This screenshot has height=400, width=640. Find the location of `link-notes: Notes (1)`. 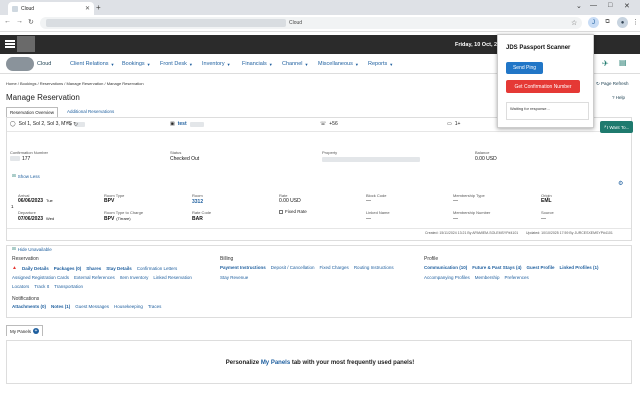

link-notes: Notes (1) is located at coordinates (60, 306).